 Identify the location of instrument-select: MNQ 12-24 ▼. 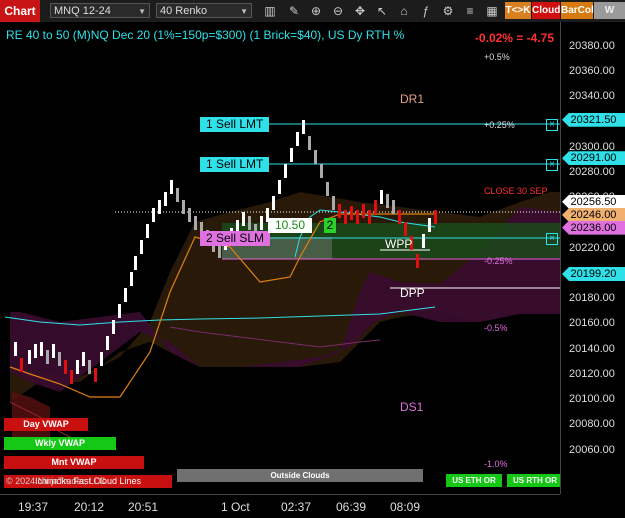
(100, 10).